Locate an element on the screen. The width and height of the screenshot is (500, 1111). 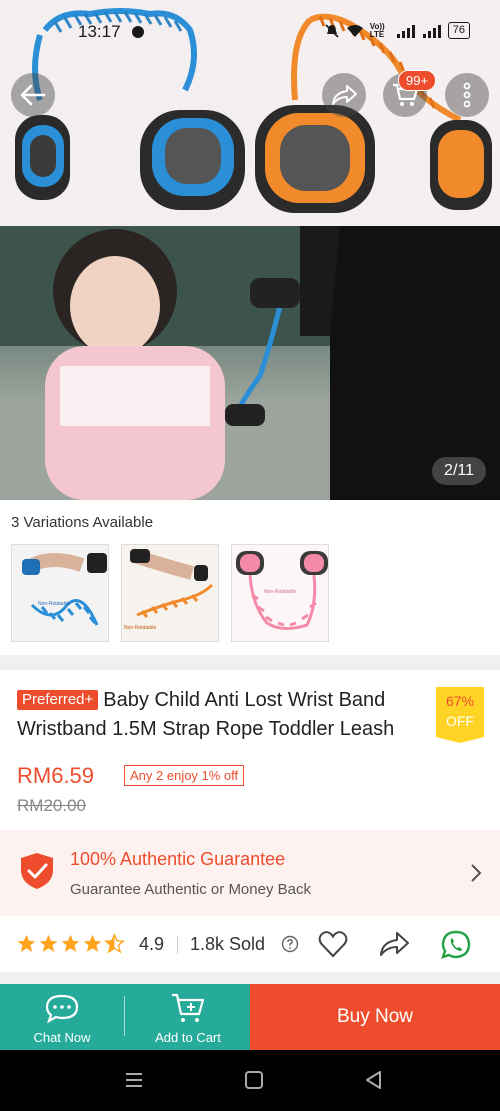
cart-count-badge: 99+ is located at coordinates (417, 80).